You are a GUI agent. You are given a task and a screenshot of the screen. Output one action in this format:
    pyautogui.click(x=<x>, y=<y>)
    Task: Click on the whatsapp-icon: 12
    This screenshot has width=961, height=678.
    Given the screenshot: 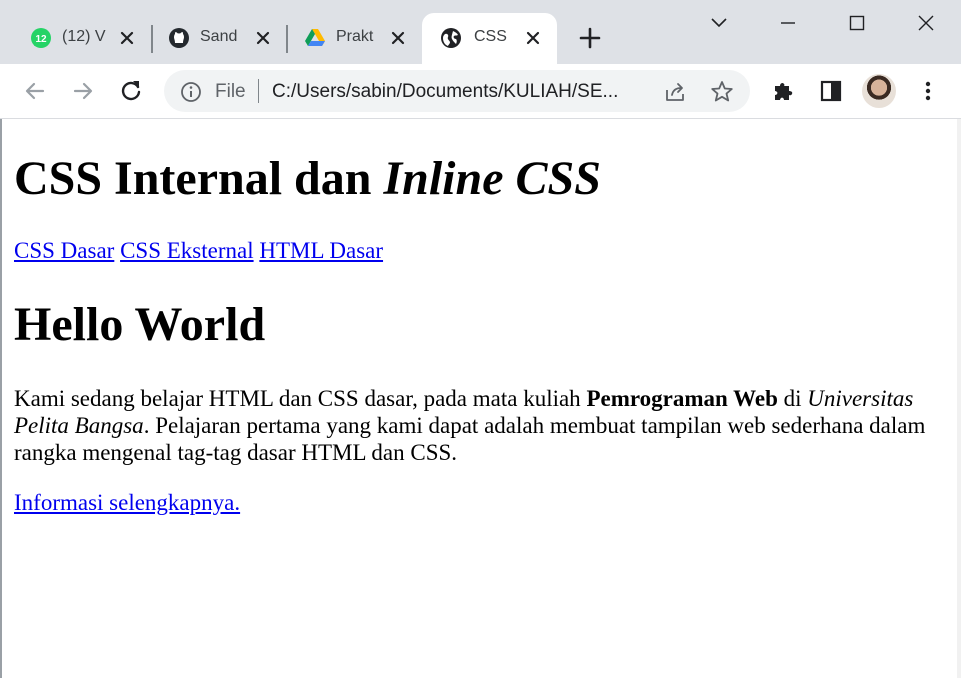 What is the action you would take?
    pyautogui.click(x=41, y=38)
    